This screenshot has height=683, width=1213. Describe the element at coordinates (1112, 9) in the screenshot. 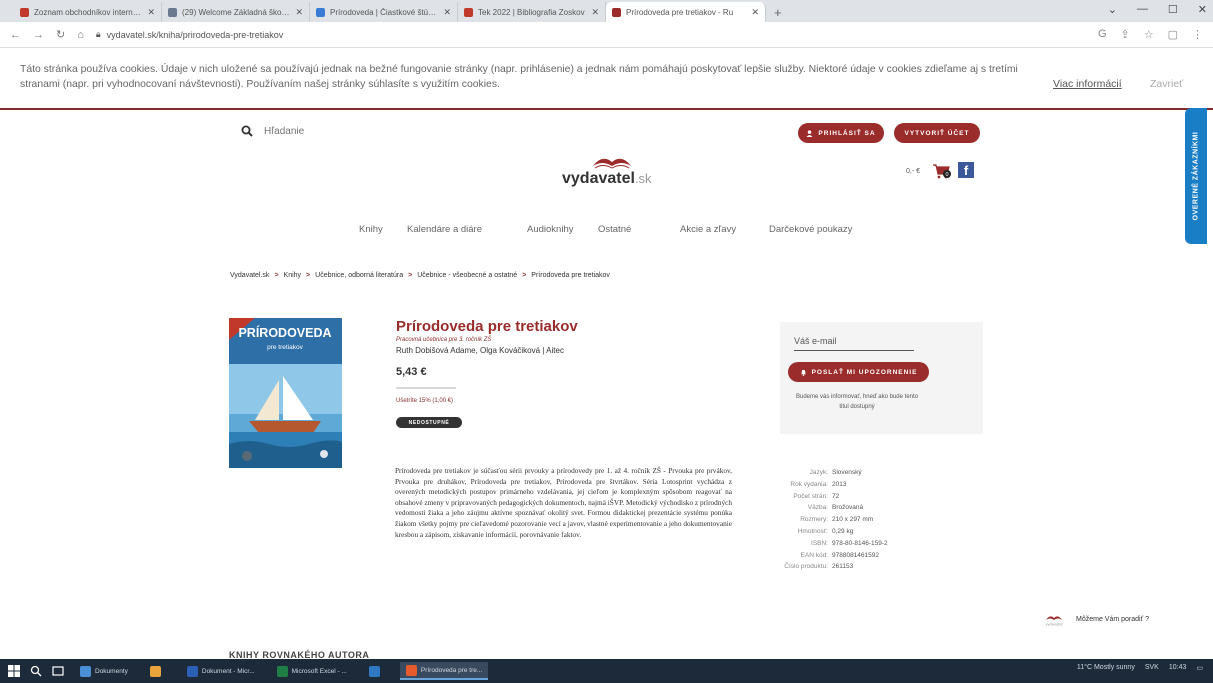

I see `tab-search-button: ⌄` at that location.